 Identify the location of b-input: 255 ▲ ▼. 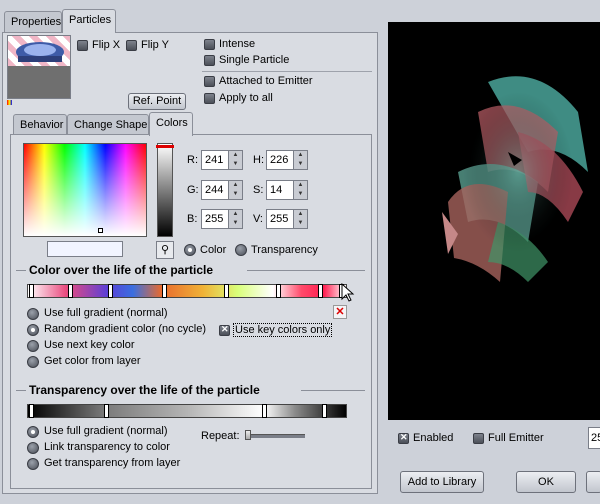
(222, 219).